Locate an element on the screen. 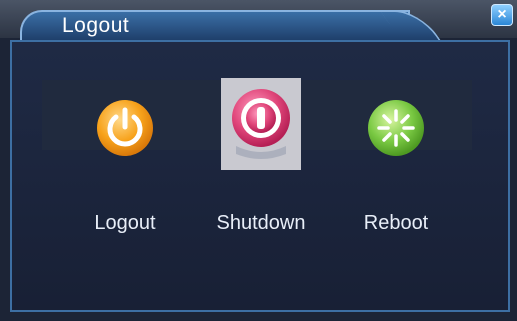 The height and width of the screenshot is (321, 517). logout-button: Logout is located at coordinates (125, 160).